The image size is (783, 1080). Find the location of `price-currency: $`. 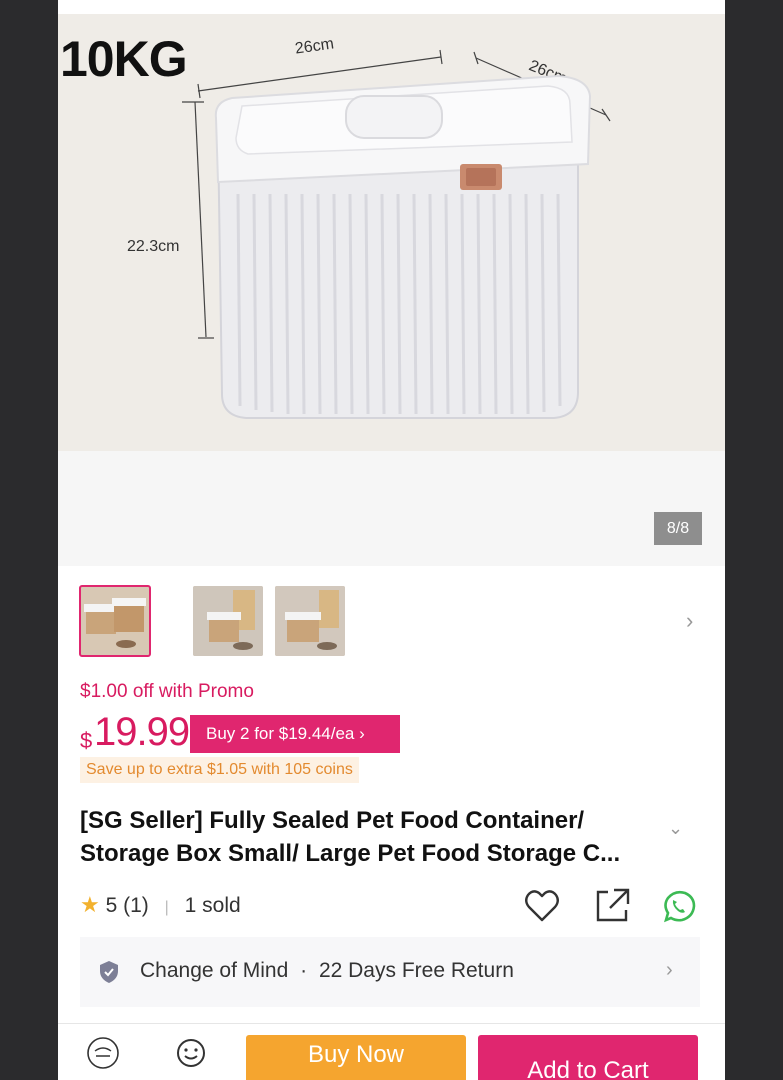

price-currency: $ is located at coordinates (86, 740).